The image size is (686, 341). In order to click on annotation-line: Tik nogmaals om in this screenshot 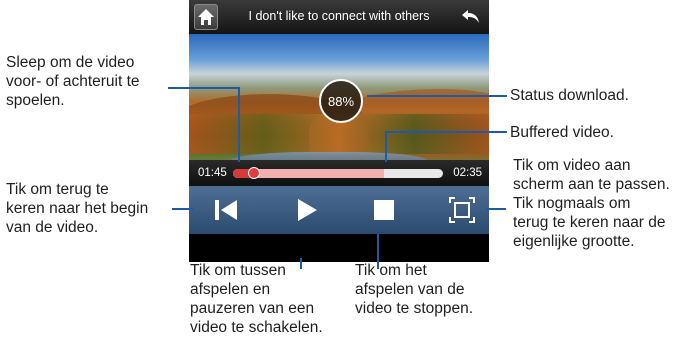, I will do `click(572, 203)`.